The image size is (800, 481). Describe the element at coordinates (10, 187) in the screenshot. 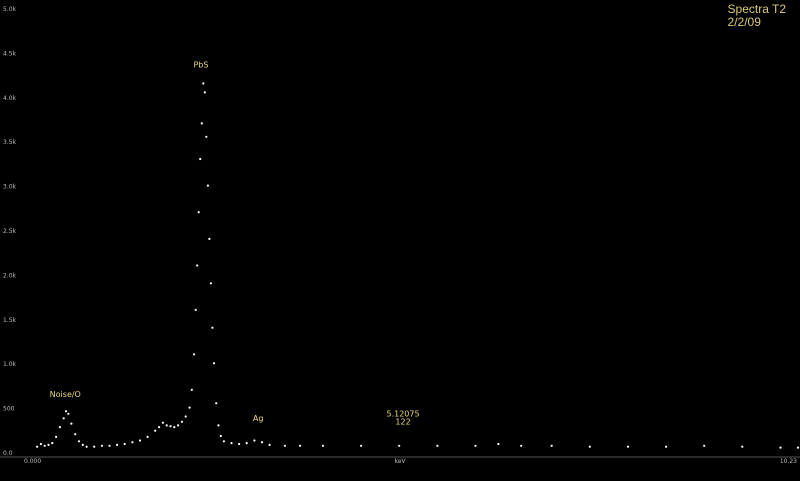

I see `y-tick-label: 3.0k` at that location.